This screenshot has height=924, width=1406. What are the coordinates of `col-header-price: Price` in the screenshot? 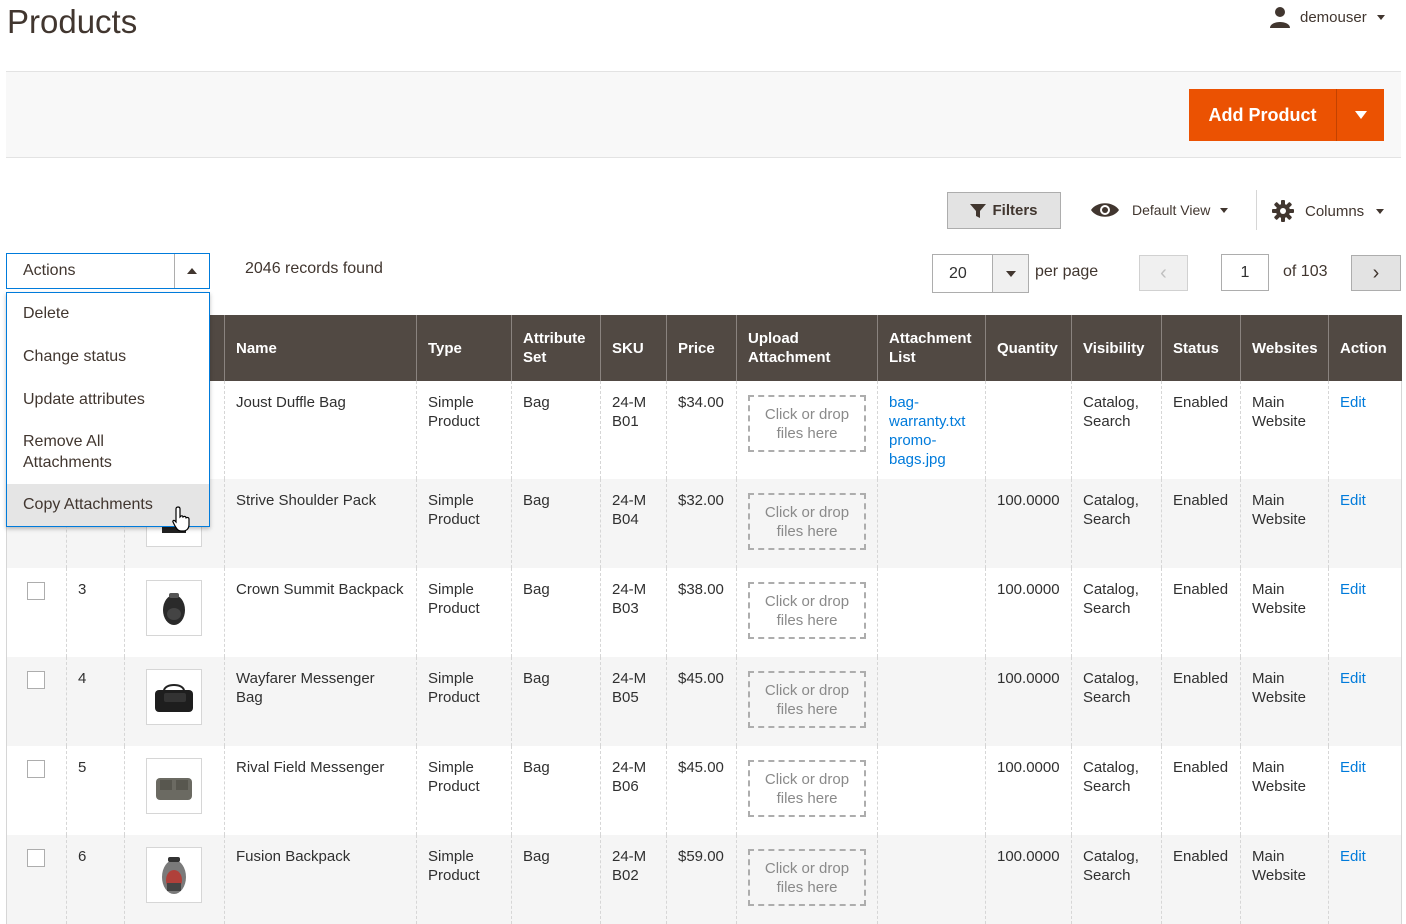 It's located at (701, 348).